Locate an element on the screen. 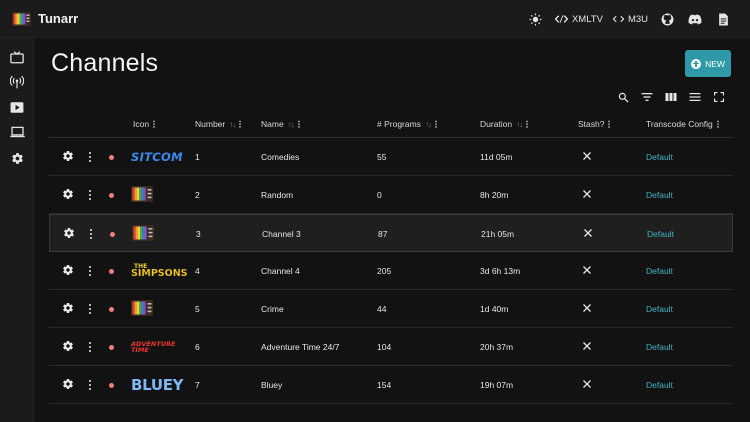 The image size is (750, 422). sidebar-item-channels is located at coordinates (17, 57).